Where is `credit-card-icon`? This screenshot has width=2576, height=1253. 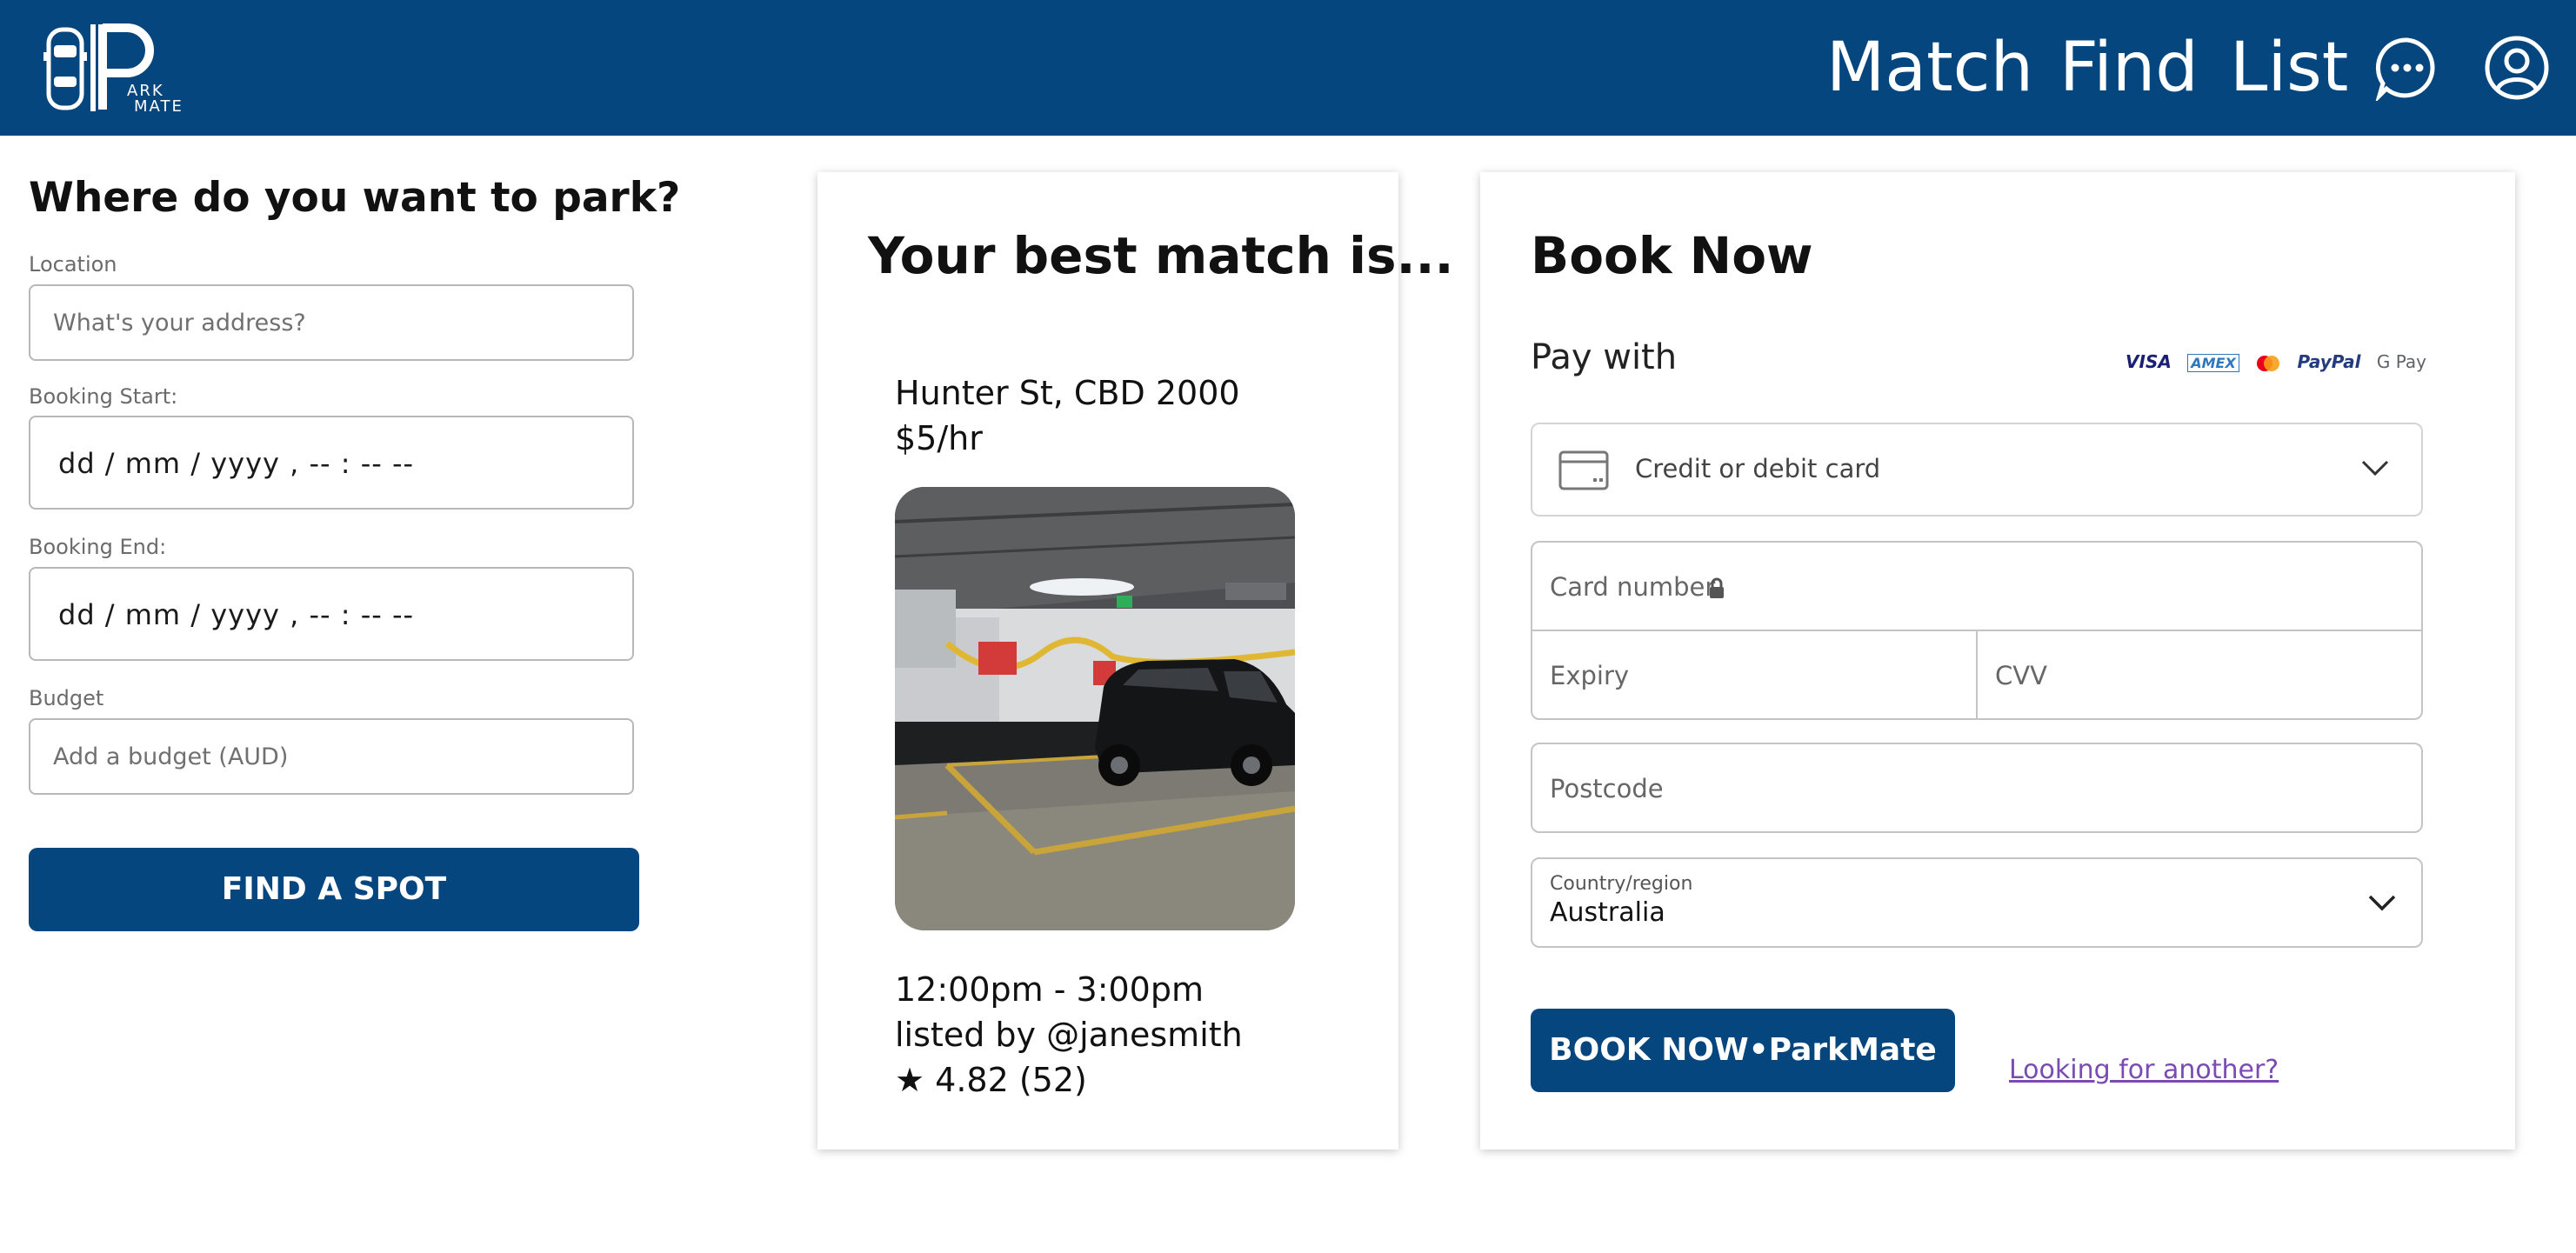
credit-card-icon is located at coordinates (1583, 470).